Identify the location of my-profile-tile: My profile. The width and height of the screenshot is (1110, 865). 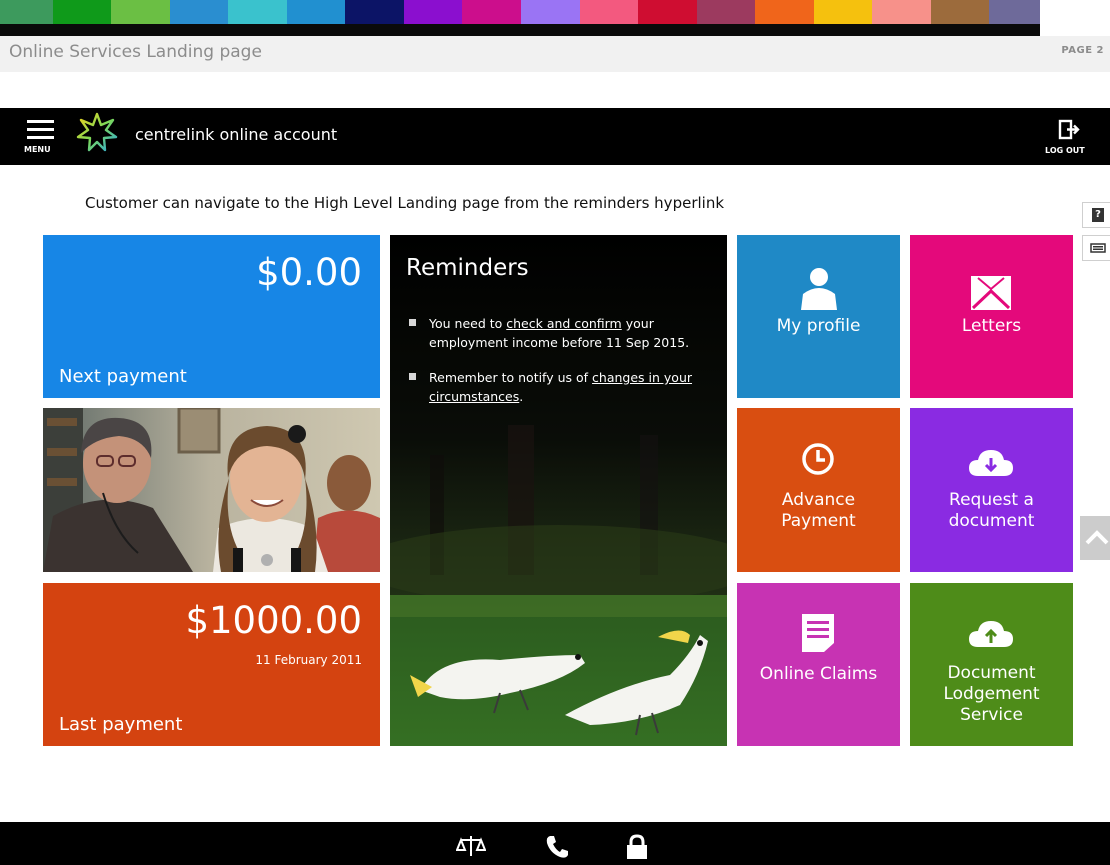
(818, 316).